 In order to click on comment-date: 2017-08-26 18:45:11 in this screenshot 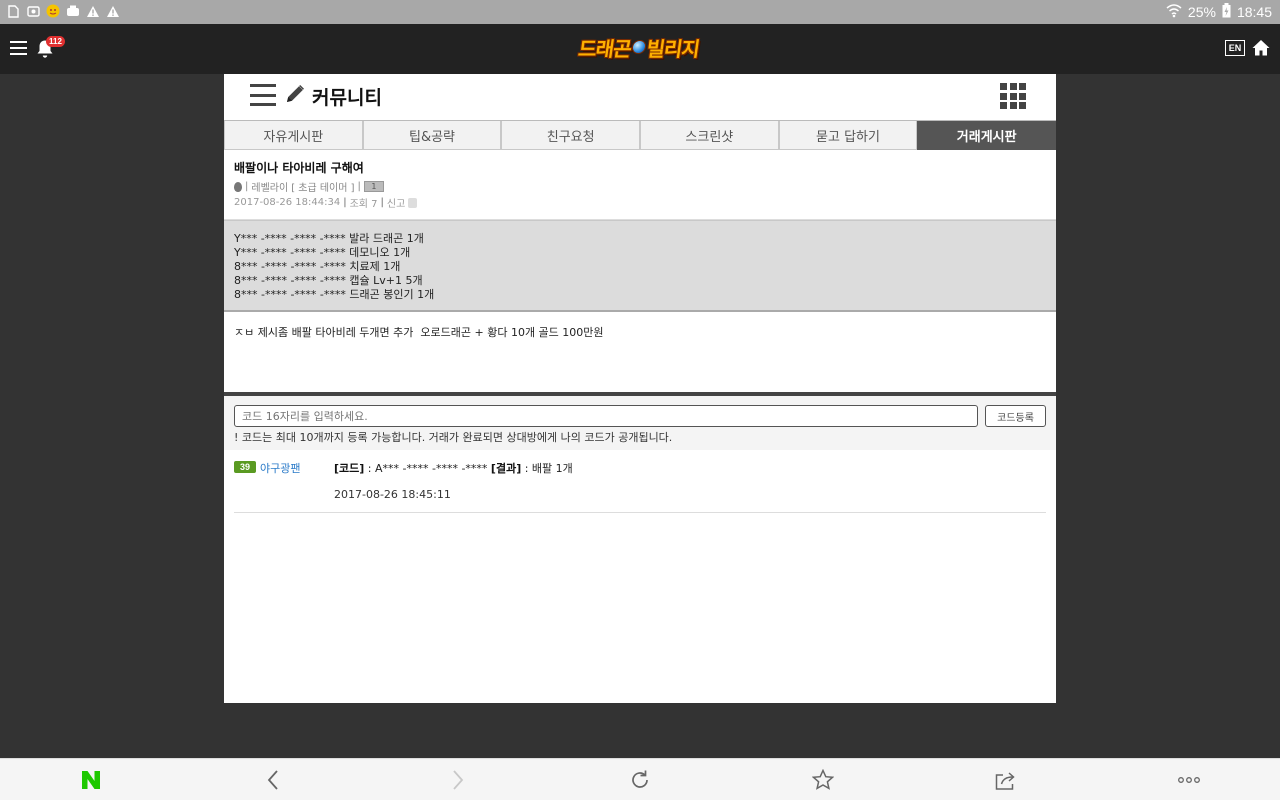, I will do `click(392, 494)`.